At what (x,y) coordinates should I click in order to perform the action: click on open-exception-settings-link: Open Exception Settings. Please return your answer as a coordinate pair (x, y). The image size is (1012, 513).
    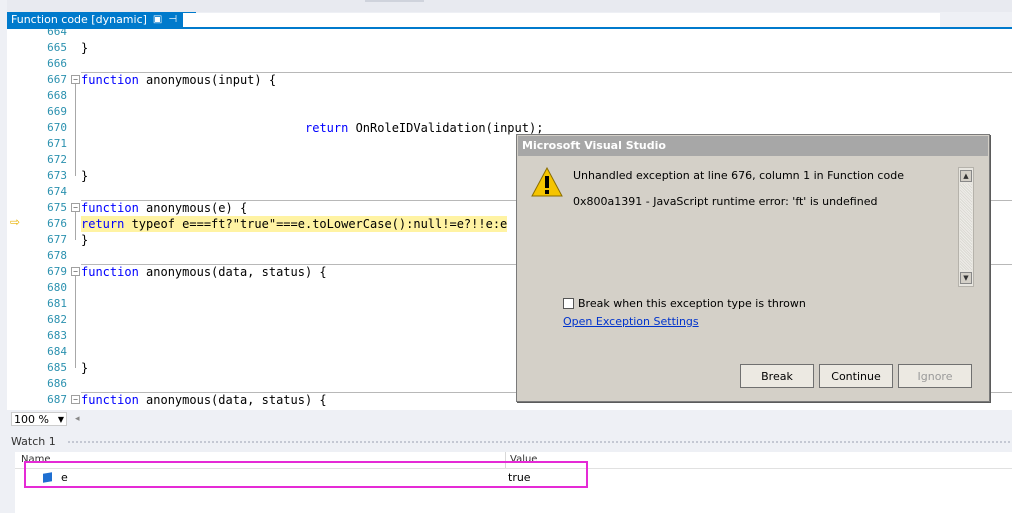
    Looking at the image, I should click on (631, 321).